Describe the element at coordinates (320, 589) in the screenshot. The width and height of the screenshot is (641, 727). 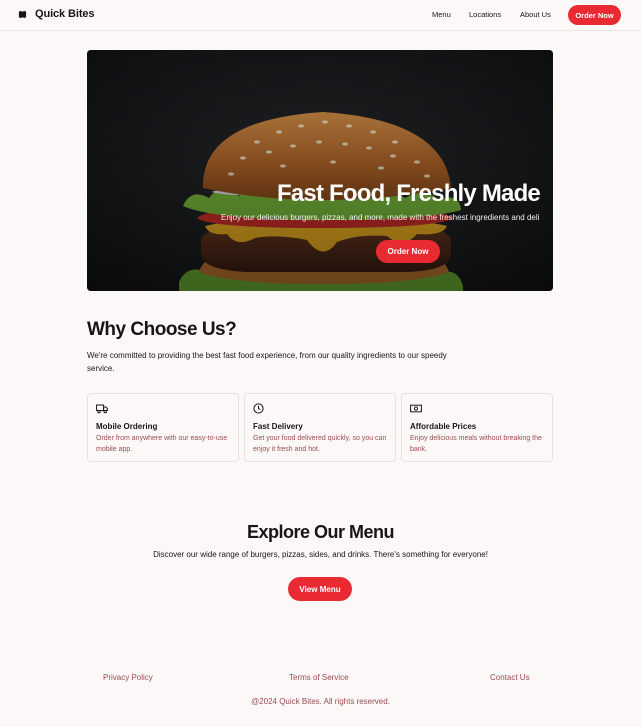
I see `view-menu-button: View Menu` at that location.